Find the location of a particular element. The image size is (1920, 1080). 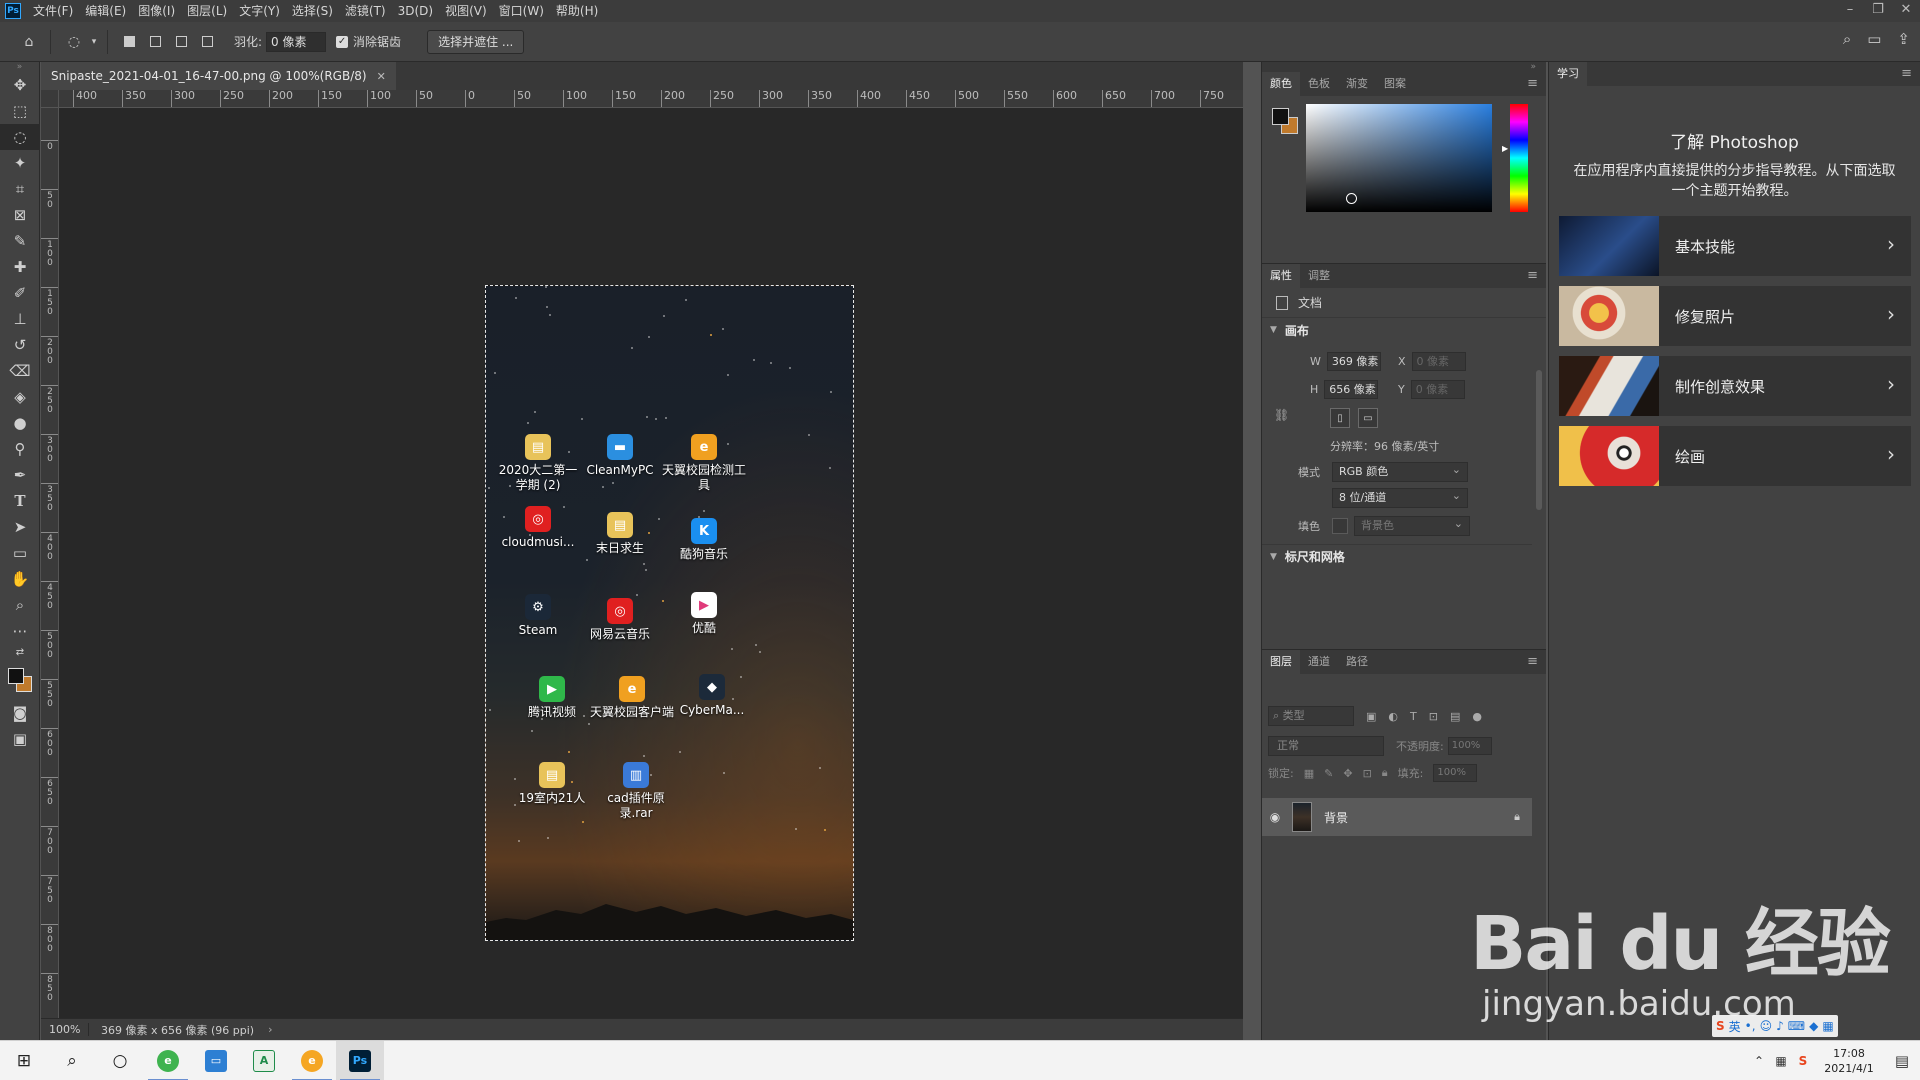

rectangle-tool-icon: ▭ is located at coordinates (20, 553).